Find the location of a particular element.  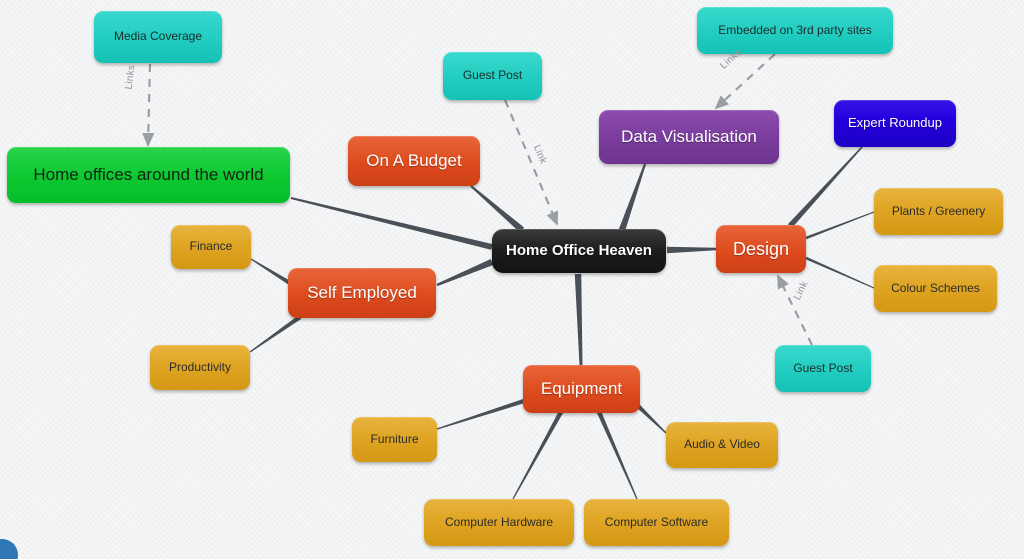

node-label: Finance is located at coordinates (211, 246).